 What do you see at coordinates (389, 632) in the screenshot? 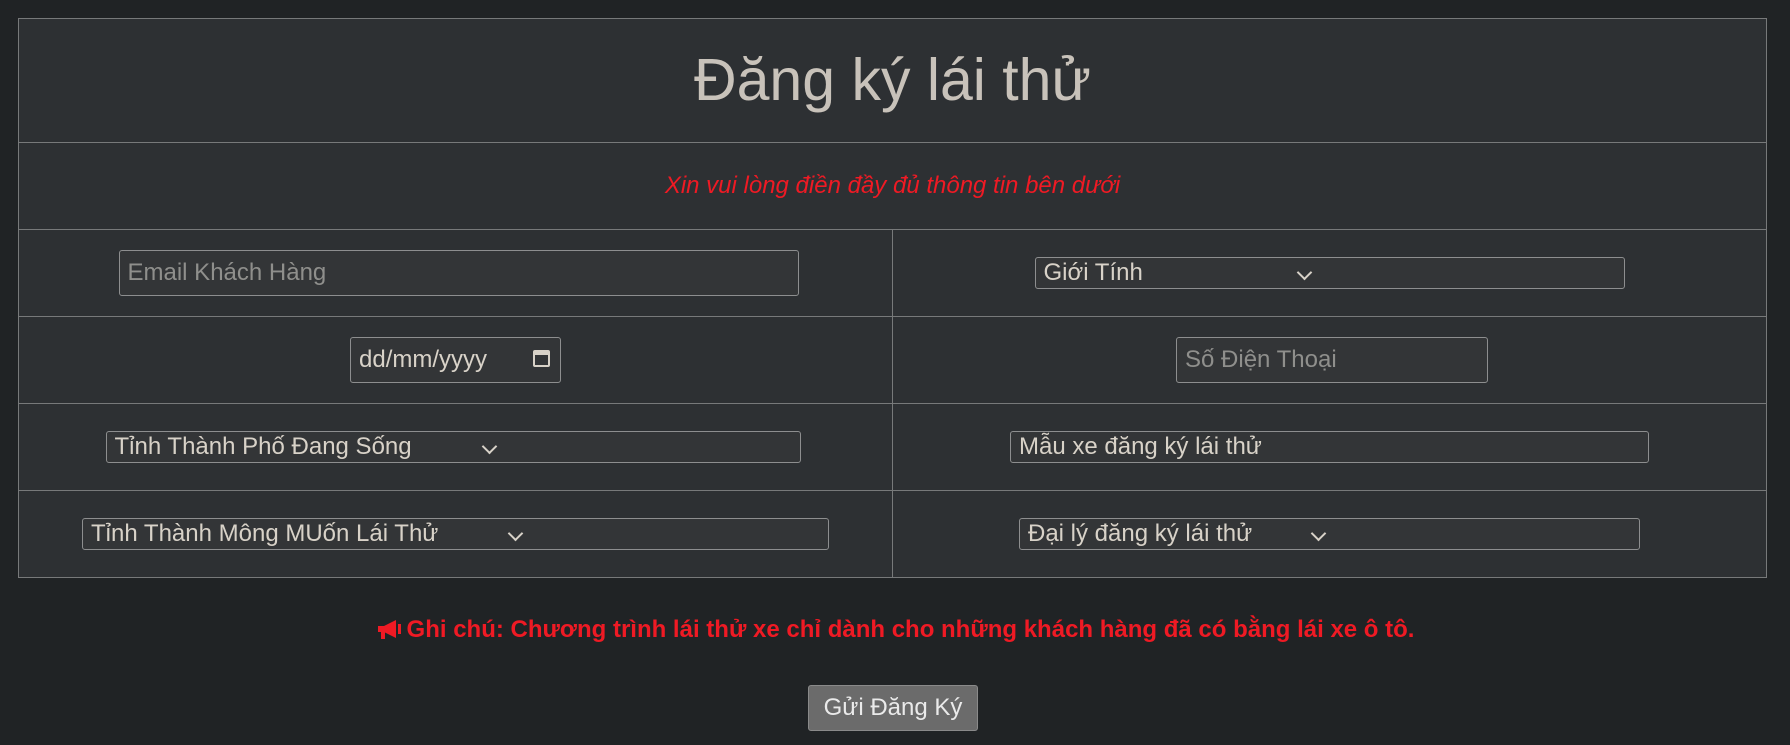
I see `megaphone-icon` at bounding box center [389, 632].